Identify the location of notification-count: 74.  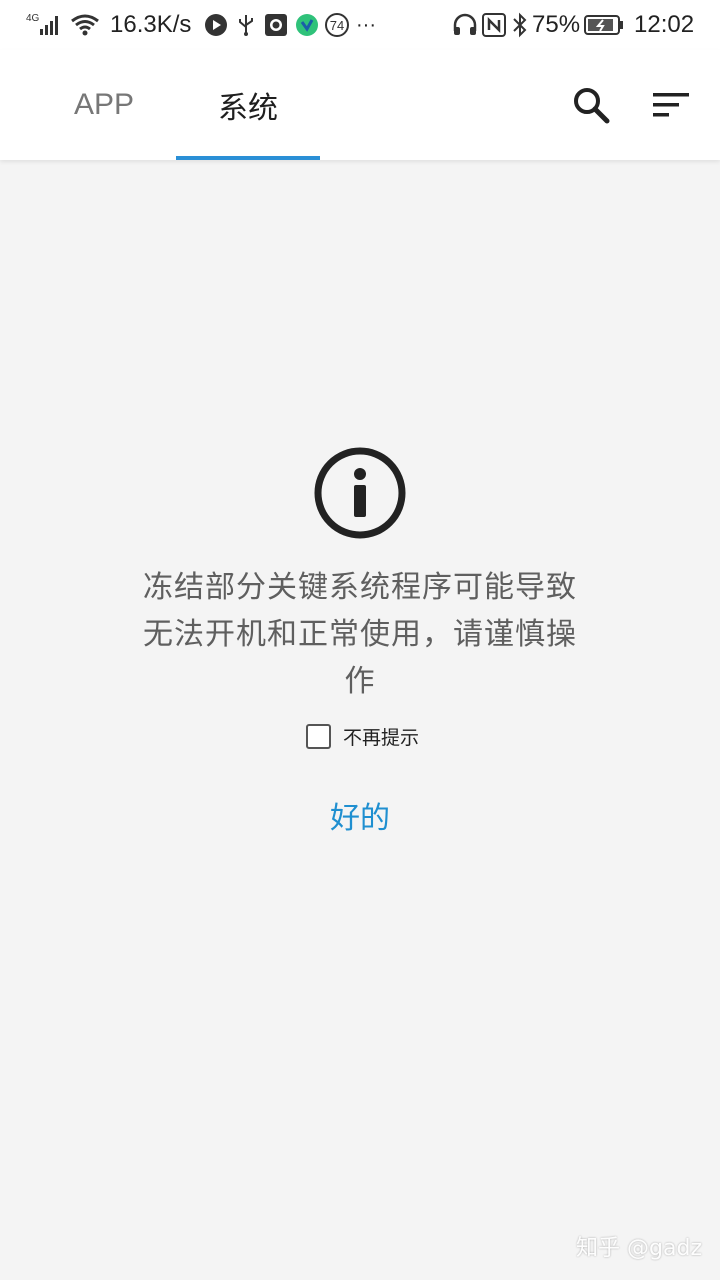
(337, 25).